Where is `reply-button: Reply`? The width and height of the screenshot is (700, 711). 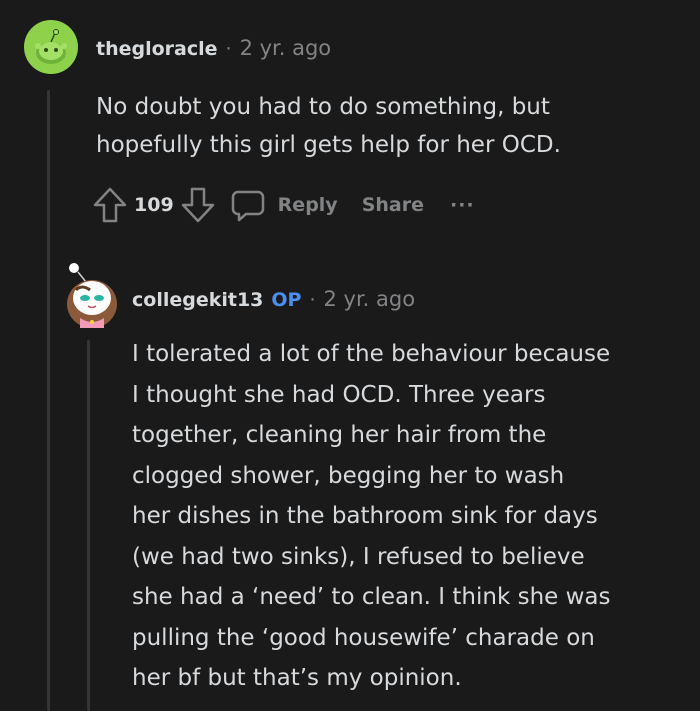
reply-button: Reply is located at coordinates (284, 205).